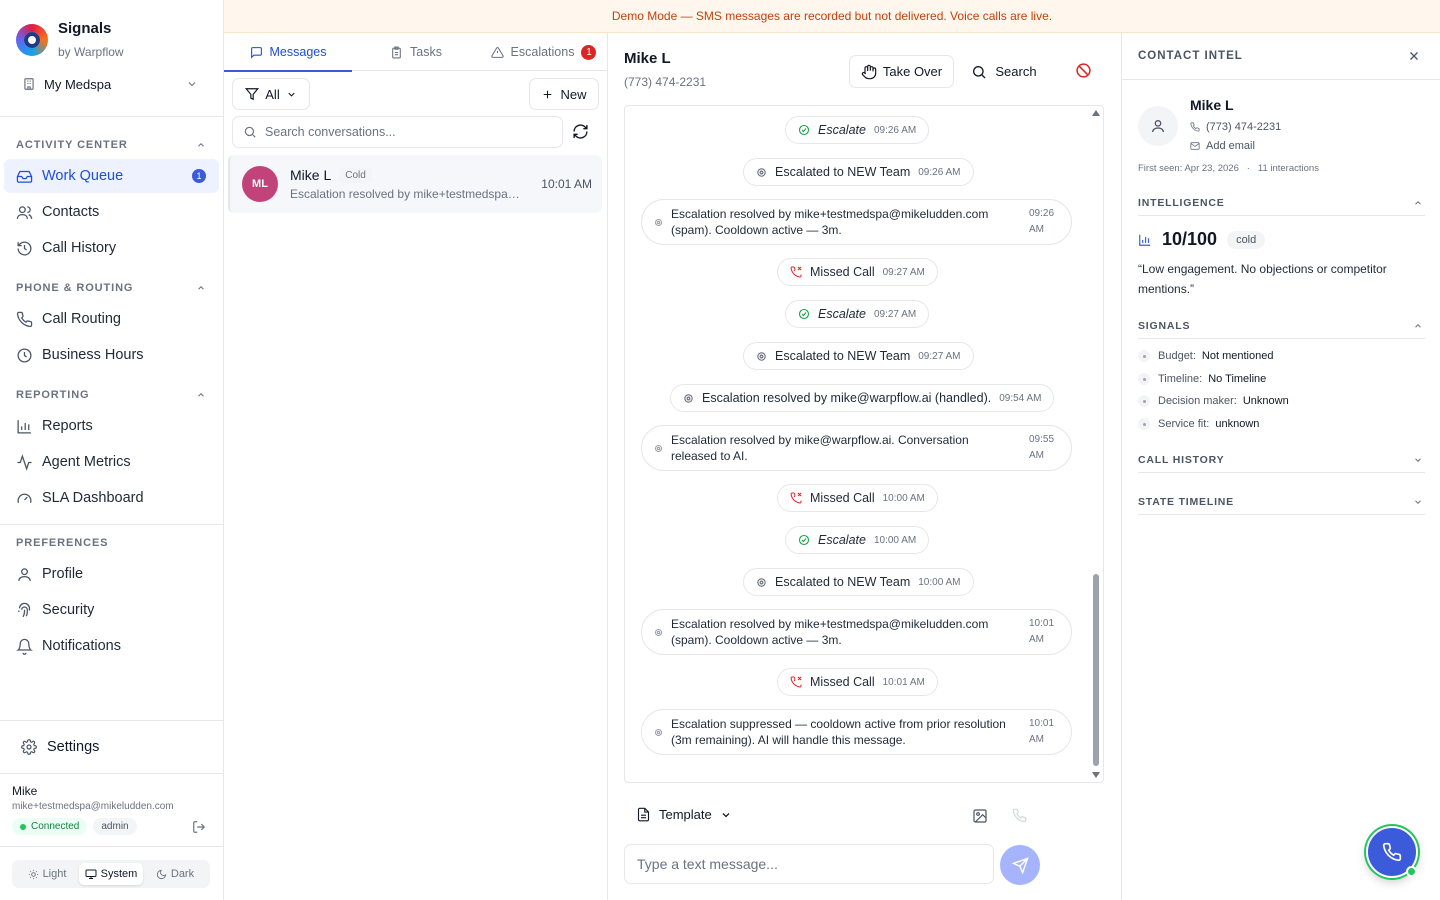 This screenshot has width=1440, height=900. Describe the element at coordinates (405, 132) in the screenshot. I see `conversation-search-input` at that location.